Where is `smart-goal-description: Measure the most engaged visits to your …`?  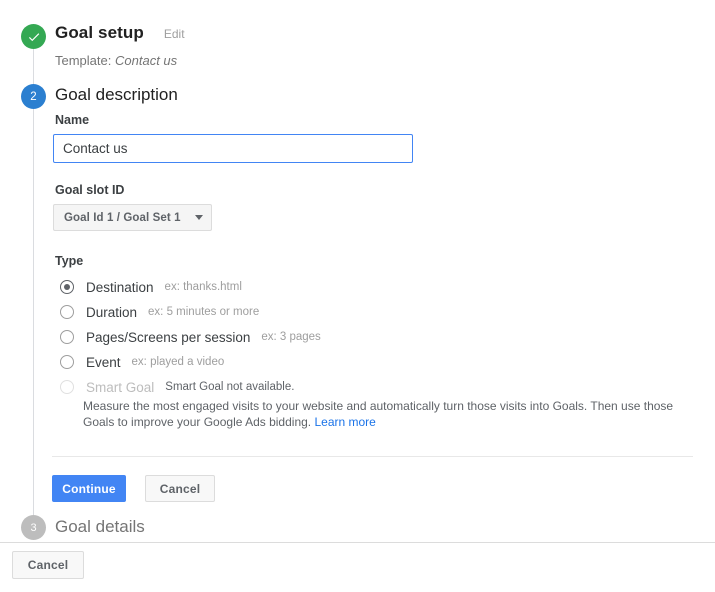
smart-goal-description: Measure the most engaged visits to your … is located at coordinates (383, 414).